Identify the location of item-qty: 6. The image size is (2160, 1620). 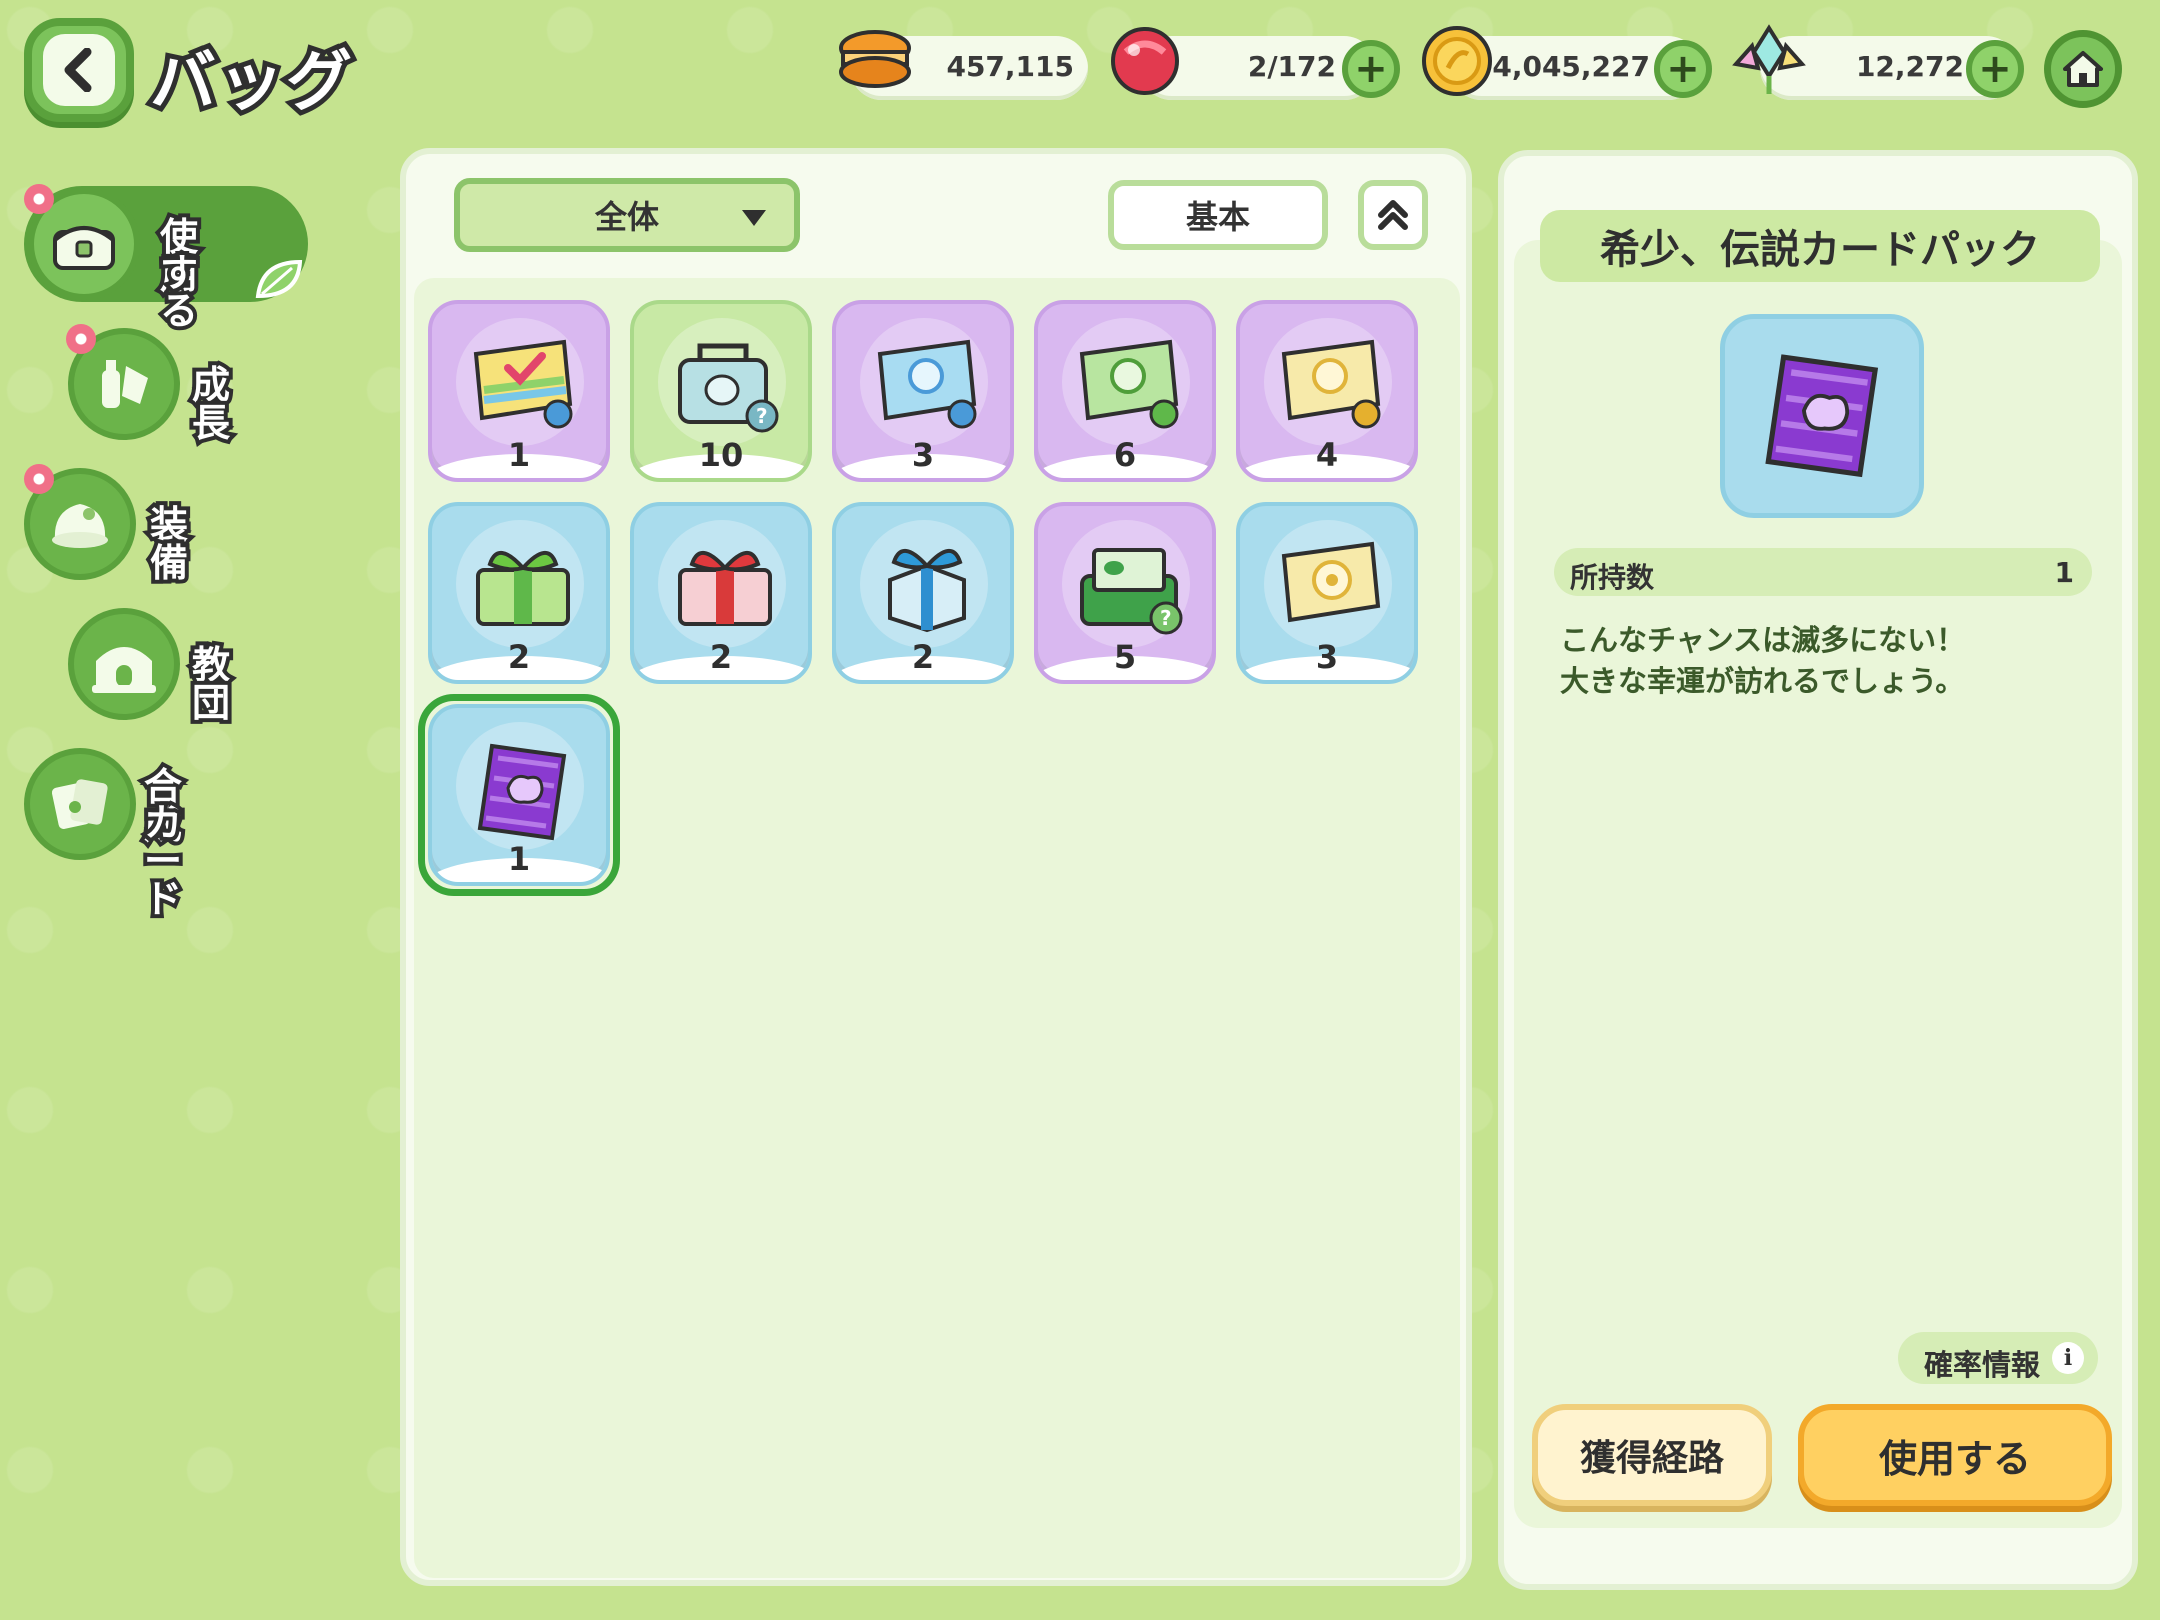
(1125, 455).